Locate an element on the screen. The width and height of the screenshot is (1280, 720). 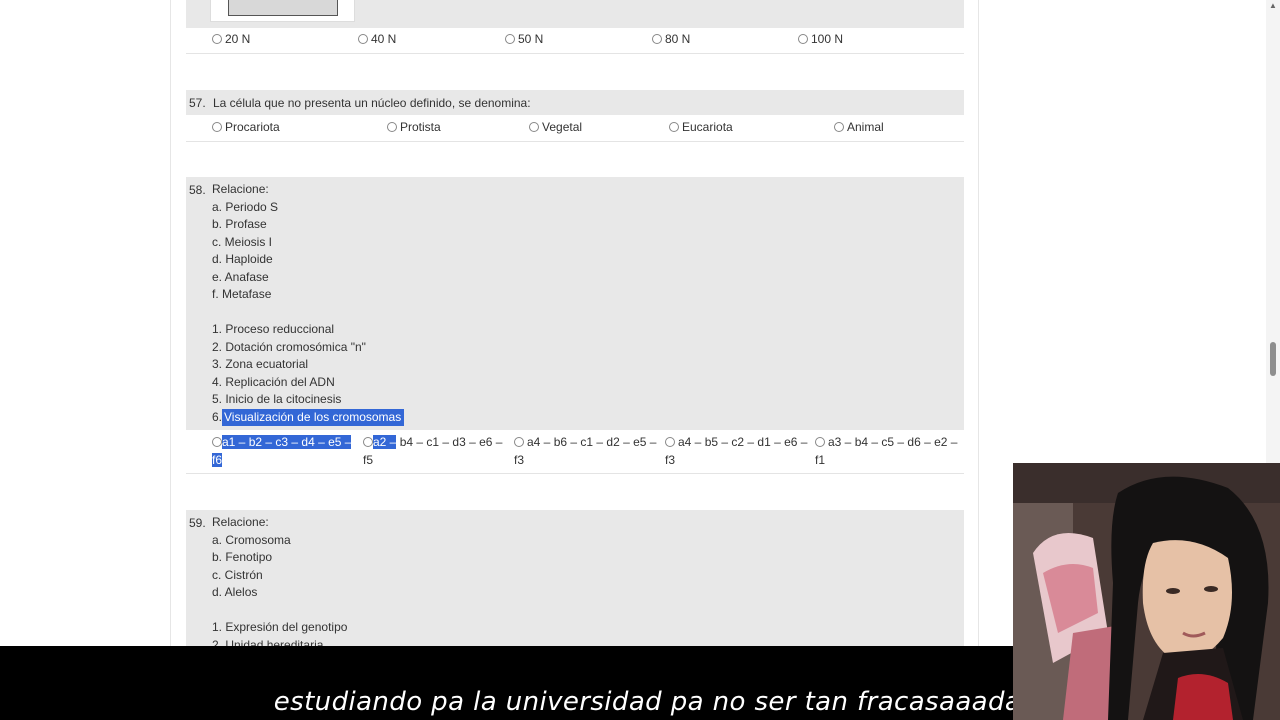
q57-option-2: Protista is located at coordinates (414, 128).